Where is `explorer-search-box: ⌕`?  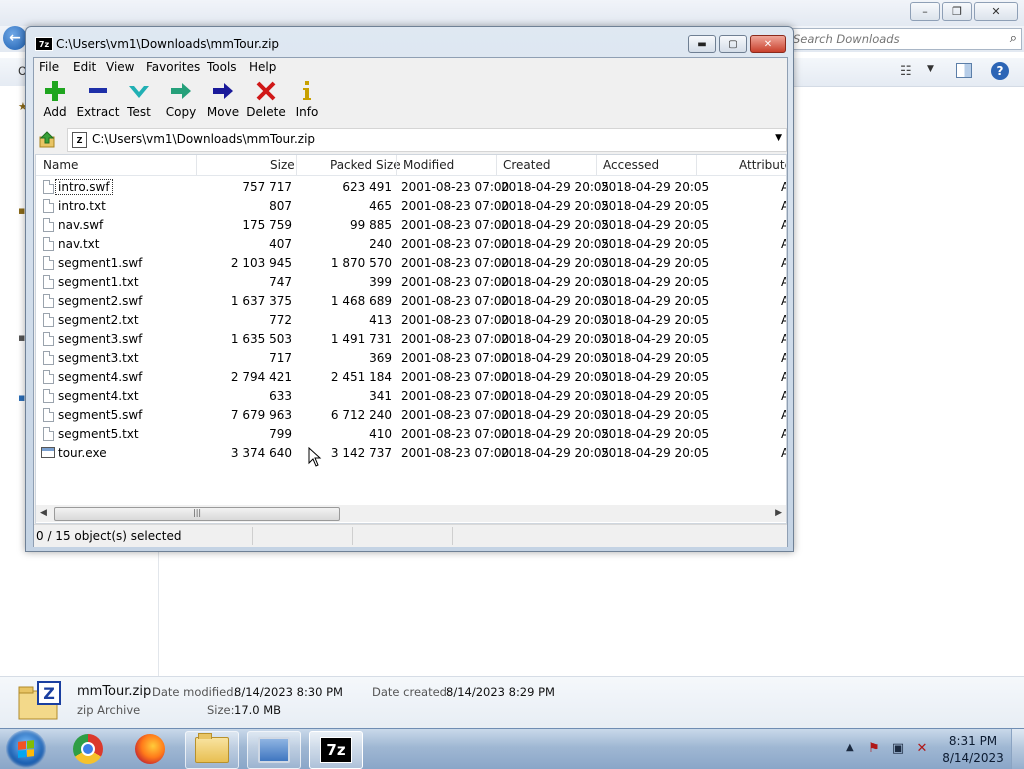 explorer-search-box: ⌕ is located at coordinates (904, 39).